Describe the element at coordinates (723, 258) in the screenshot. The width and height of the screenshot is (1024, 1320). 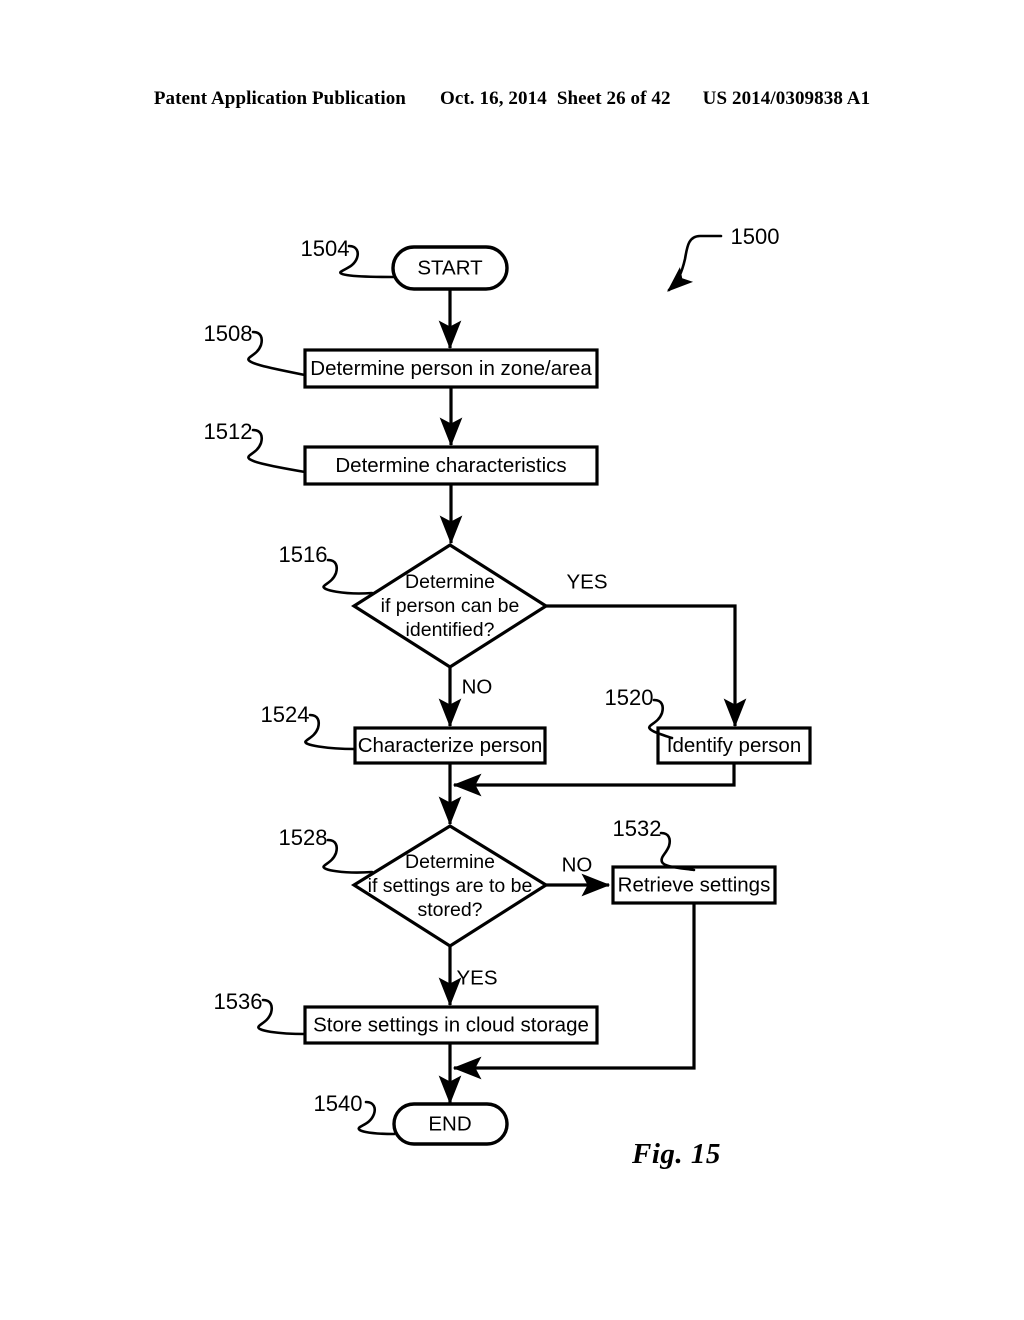
I see `diagram-ref-1500: 1500` at that location.